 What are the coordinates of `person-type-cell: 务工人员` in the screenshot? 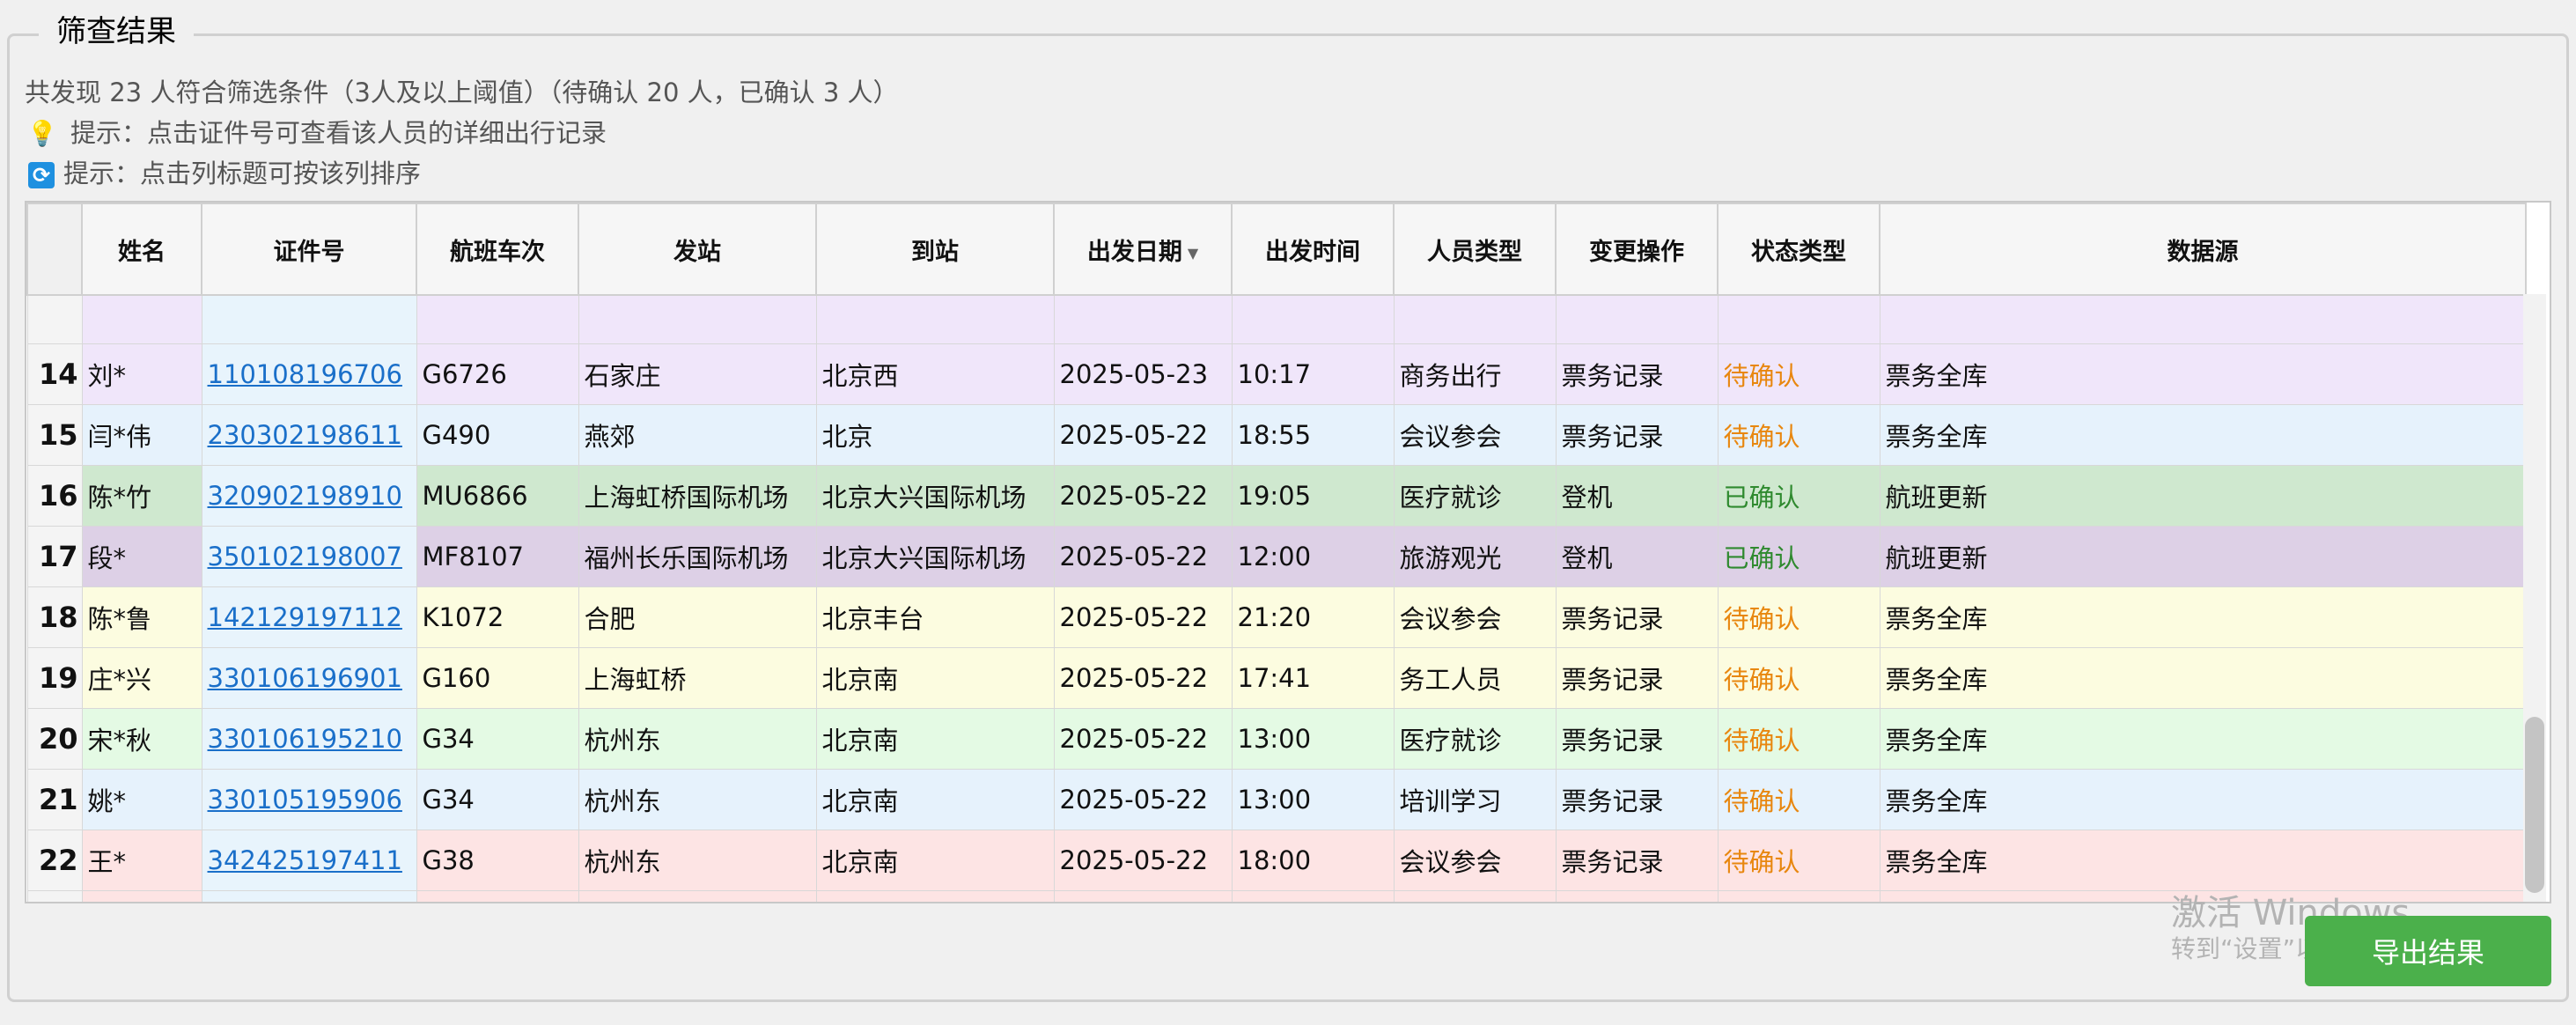 It's located at (1475, 678).